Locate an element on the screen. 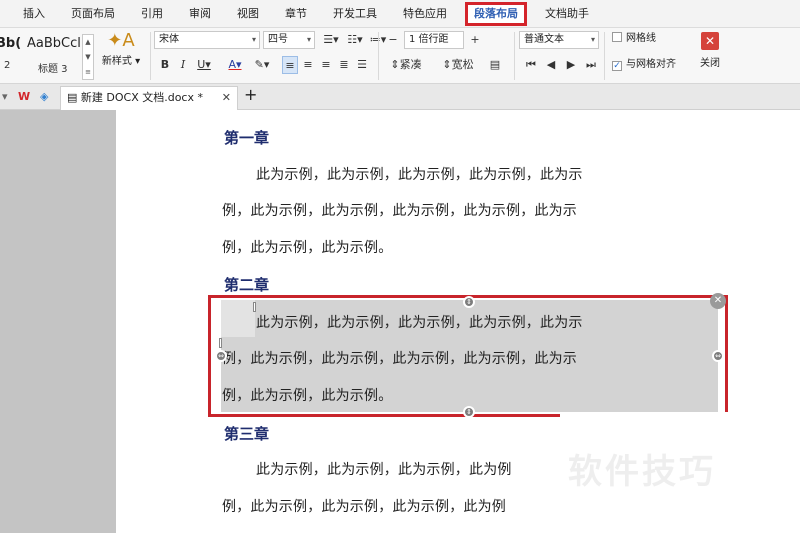  style-name-heading3: 标题 3 is located at coordinates (53, 69).